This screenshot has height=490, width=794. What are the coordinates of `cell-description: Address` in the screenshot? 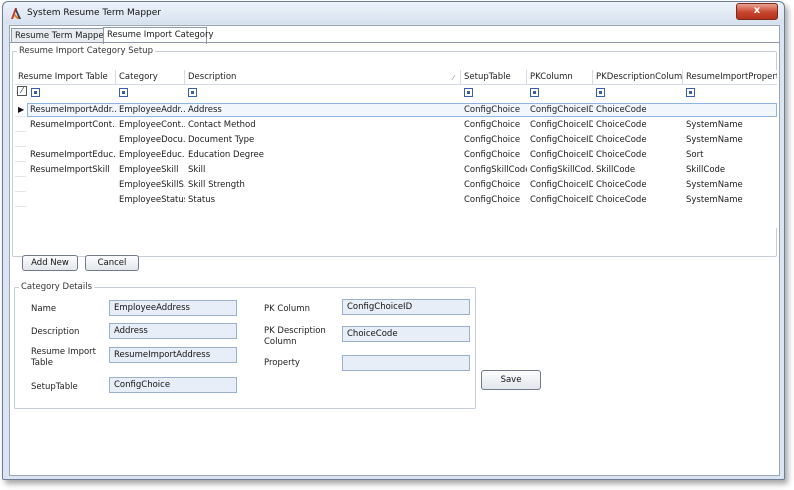 It's located at (323, 110).